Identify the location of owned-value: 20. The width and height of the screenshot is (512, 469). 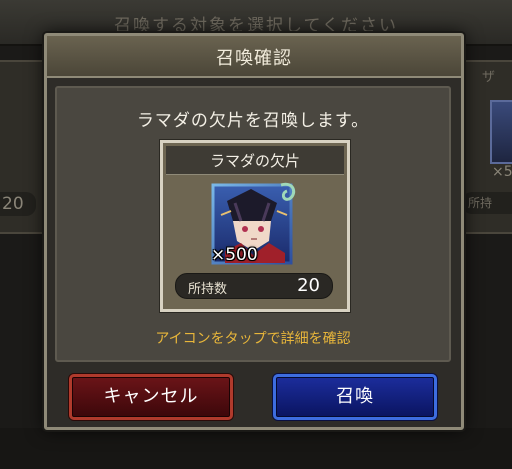
(308, 285).